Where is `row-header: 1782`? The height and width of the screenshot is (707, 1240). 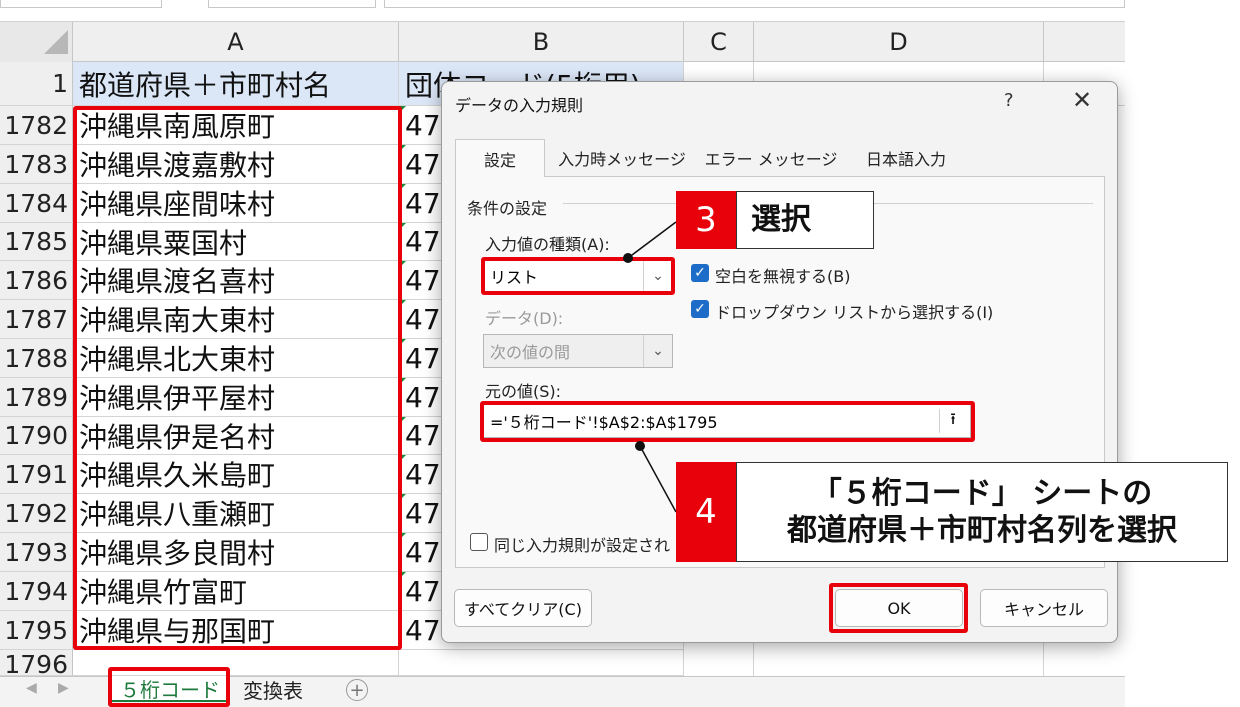
row-header: 1782 is located at coordinates (36, 125).